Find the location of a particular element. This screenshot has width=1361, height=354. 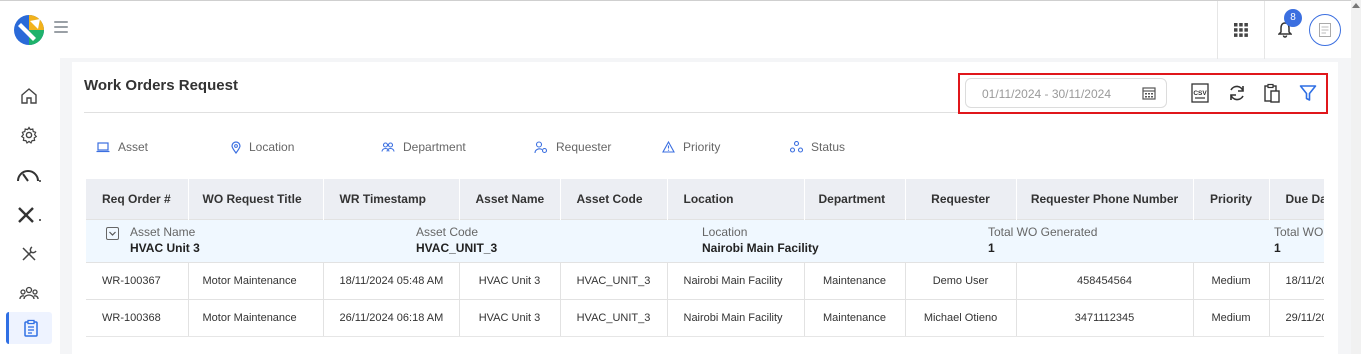

app-logo is located at coordinates (29, 30).